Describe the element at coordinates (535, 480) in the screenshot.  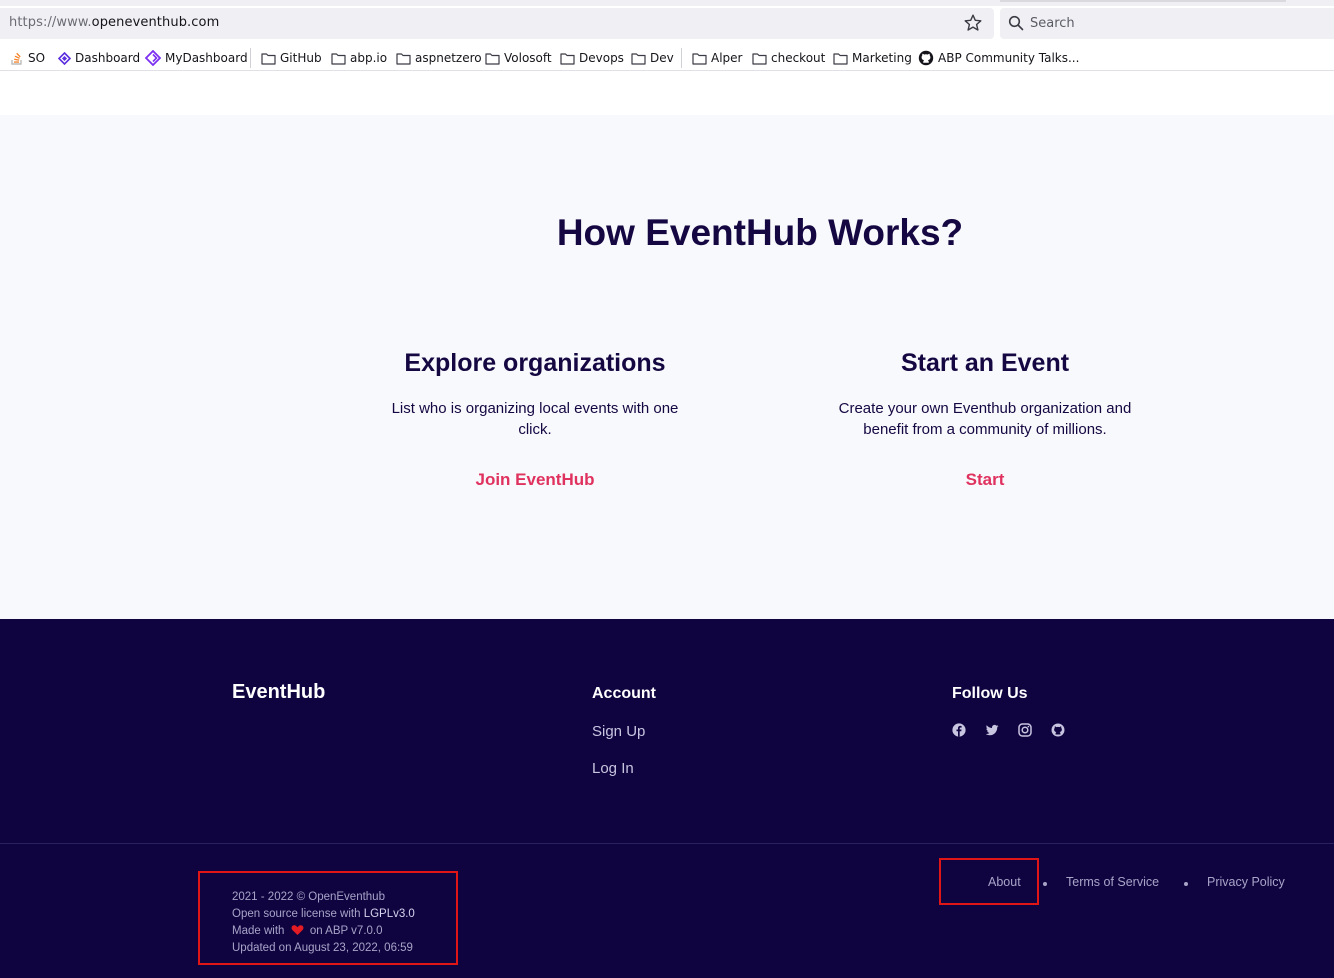
I see `join-eventhub-link: Join EventHub` at that location.